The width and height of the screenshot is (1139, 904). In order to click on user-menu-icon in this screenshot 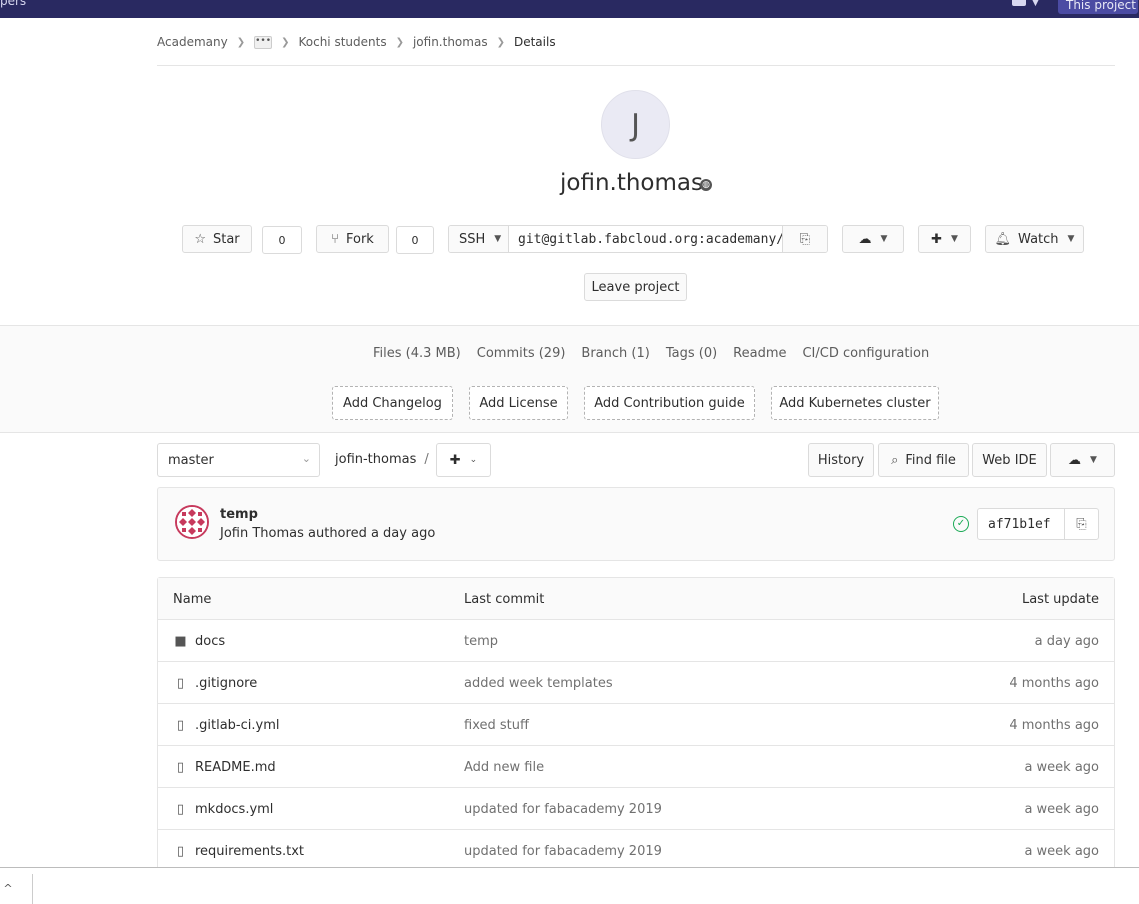, I will do `click(1019, 3)`.